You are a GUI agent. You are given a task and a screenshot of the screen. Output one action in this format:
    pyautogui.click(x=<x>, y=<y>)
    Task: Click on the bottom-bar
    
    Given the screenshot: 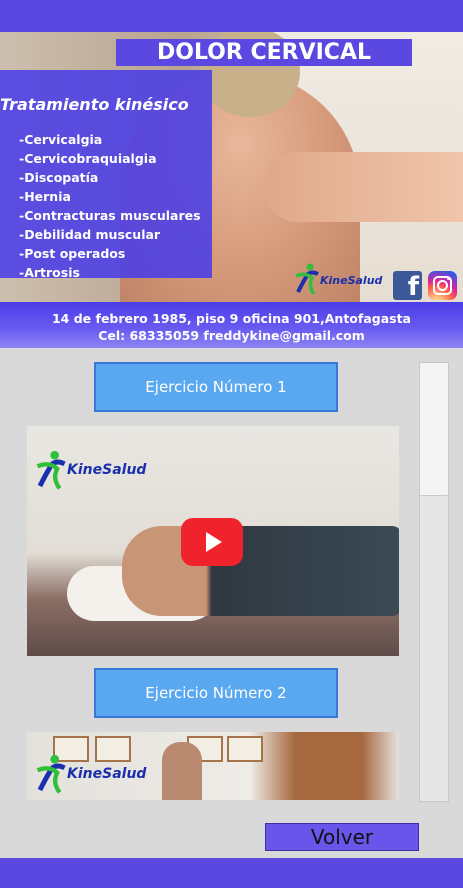 What is the action you would take?
    pyautogui.click(x=231, y=873)
    